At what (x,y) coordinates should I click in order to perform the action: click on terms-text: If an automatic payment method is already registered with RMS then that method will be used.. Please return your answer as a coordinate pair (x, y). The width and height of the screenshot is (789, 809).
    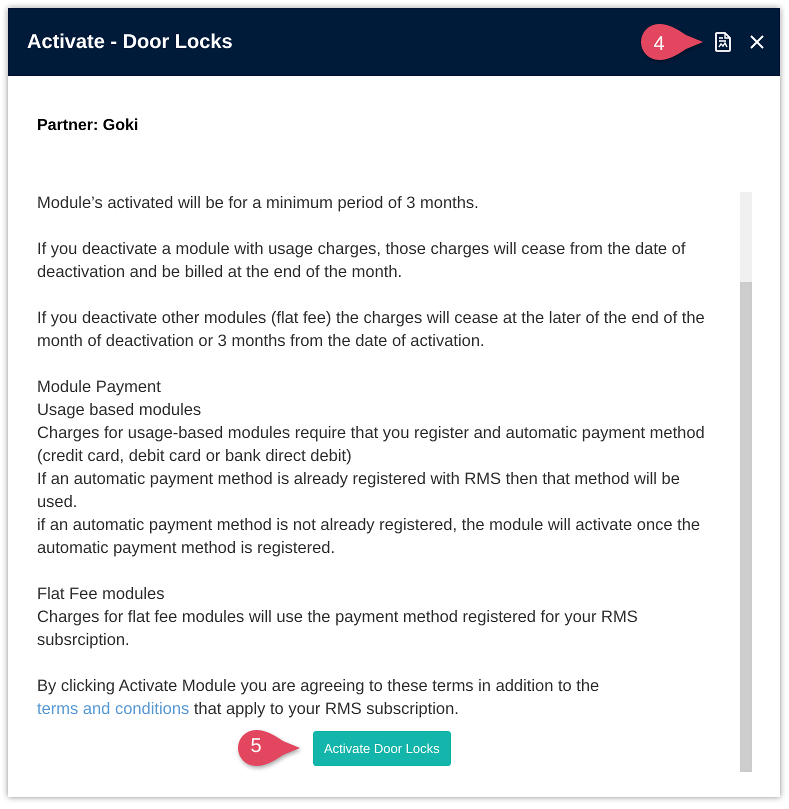
    Looking at the image, I should click on (359, 491).